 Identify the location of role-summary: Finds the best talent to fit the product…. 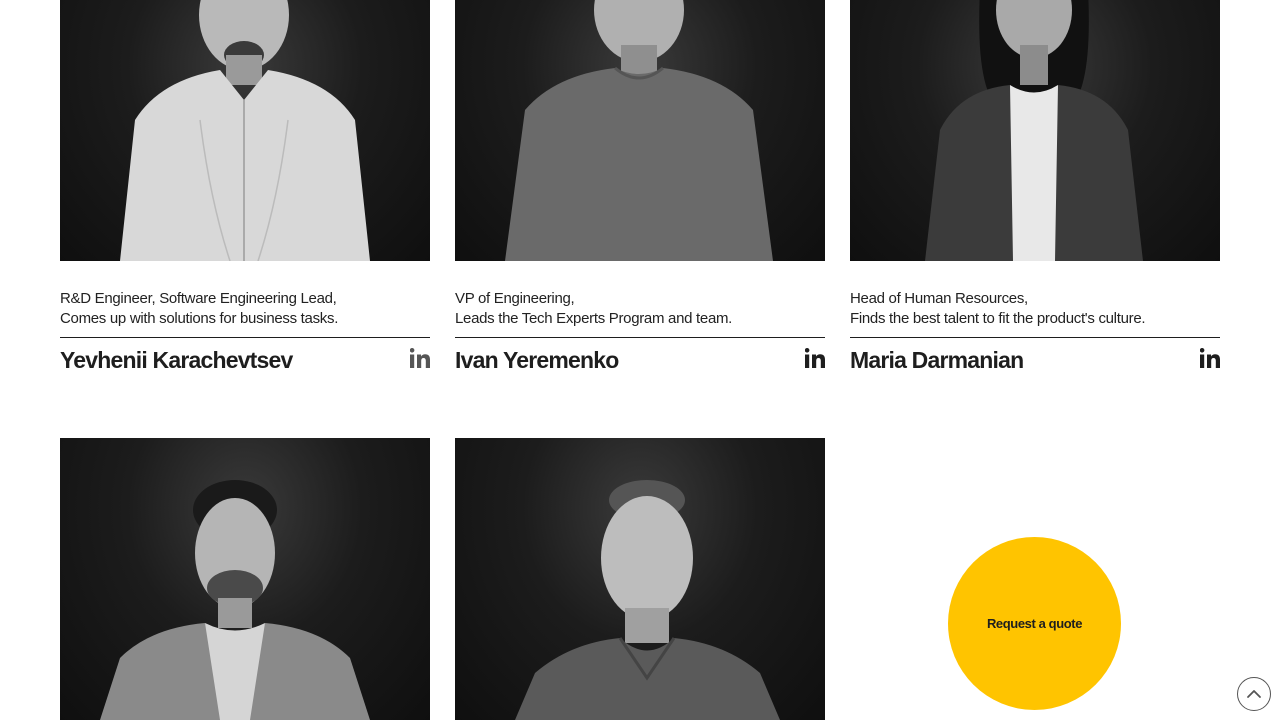
(998, 318).